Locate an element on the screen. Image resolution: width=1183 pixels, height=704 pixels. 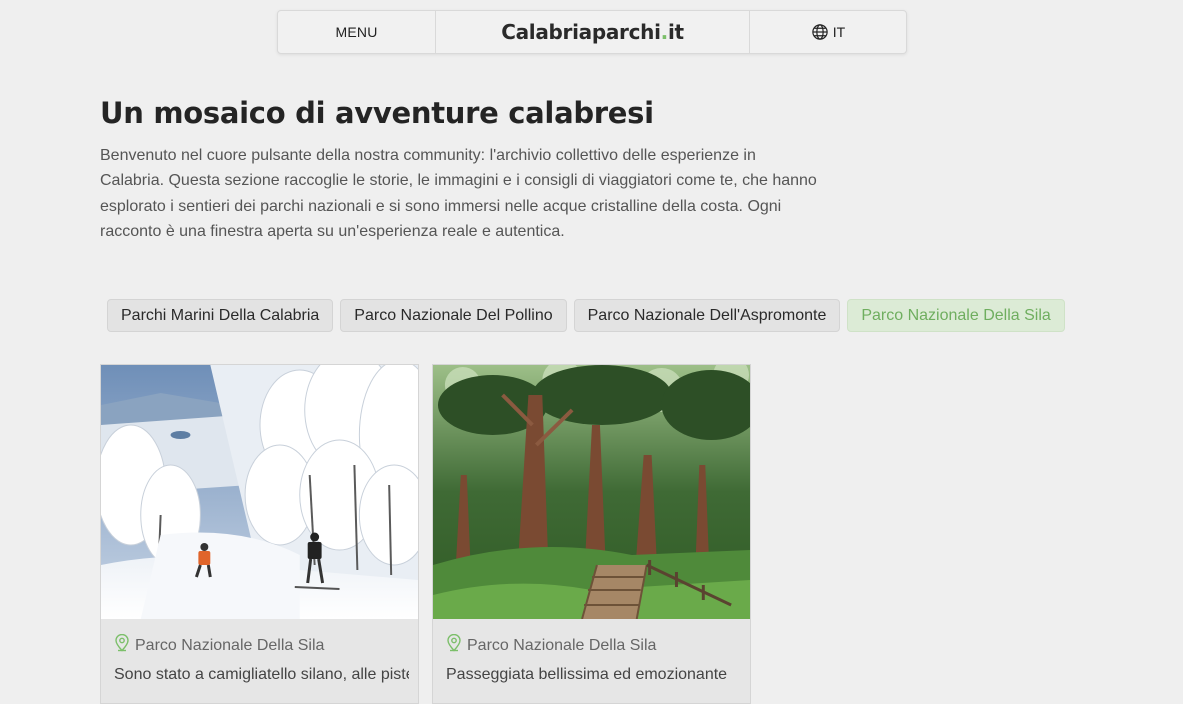
filter-chip-pollino: Parco Nazionale Del Pollino is located at coordinates (453, 315).